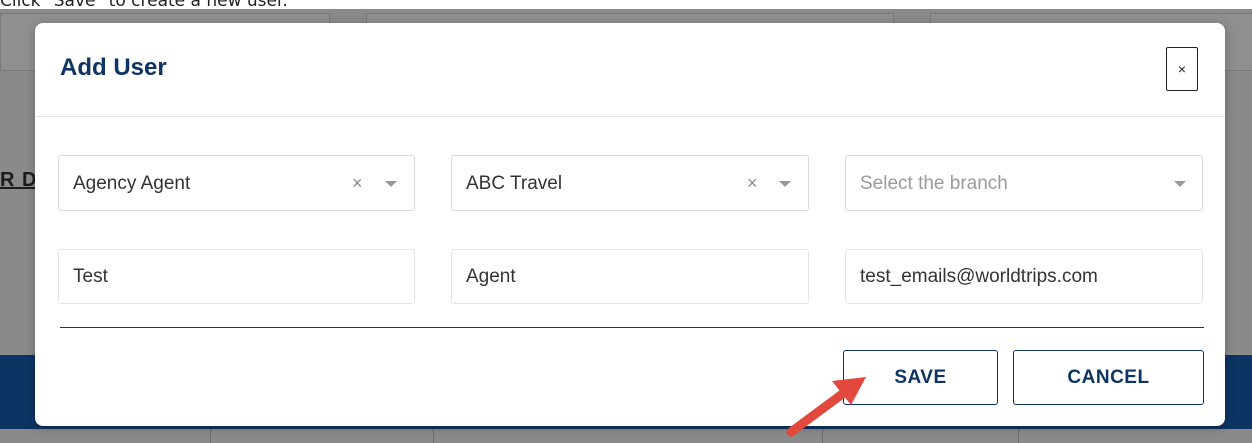  I want to click on role-select: Agency Agent ×, so click(236, 183).